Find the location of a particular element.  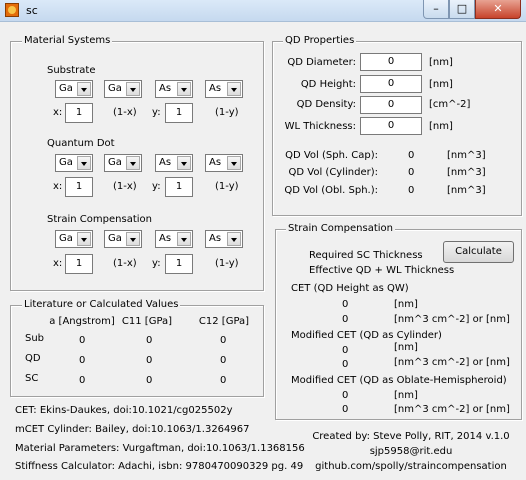

qd-height-unit: [nm] is located at coordinates (441, 84).